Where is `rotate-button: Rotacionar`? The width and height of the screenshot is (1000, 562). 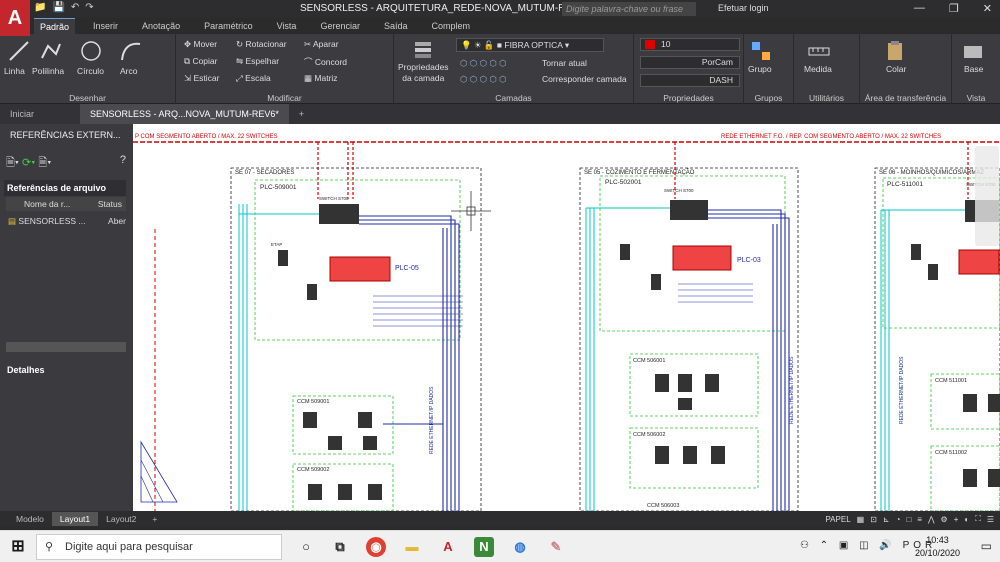
rotate-button: Rotacionar is located at coordinates (265, 44).